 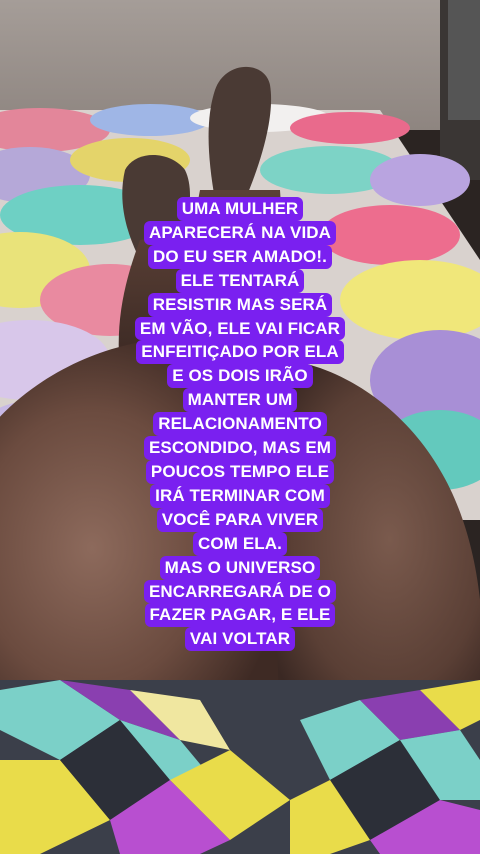 What do you see at coordinates (240, 352) in the screenshot?
I see `caption-line: ENFEITIÇADO POR ELA` at bounding box center [240, 352].